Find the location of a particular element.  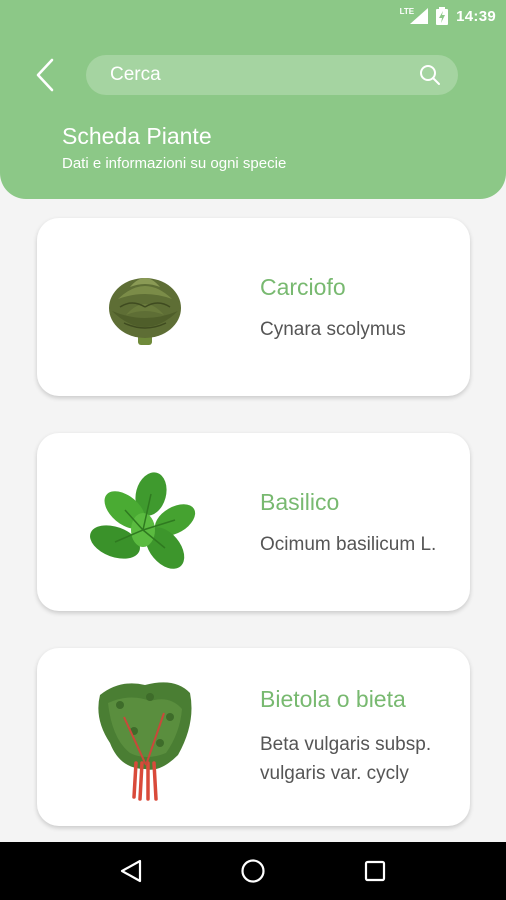

nav-recents-button is located at coordinates (375, 871).